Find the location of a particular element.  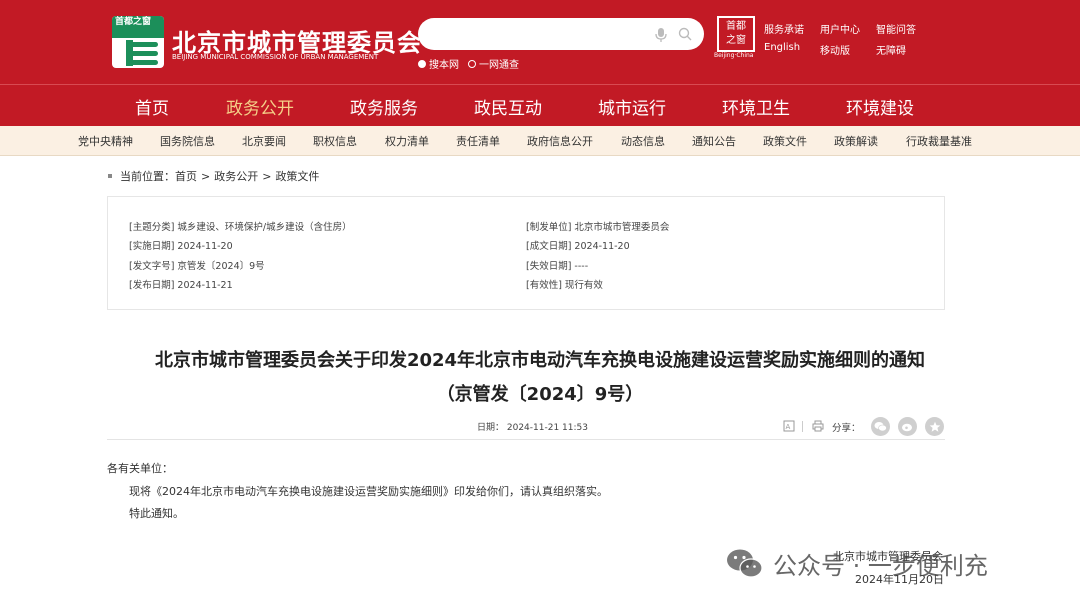

meta-issuer: [制发单位] 北京市城市管理委员会 is located at coordinates (598, 227).